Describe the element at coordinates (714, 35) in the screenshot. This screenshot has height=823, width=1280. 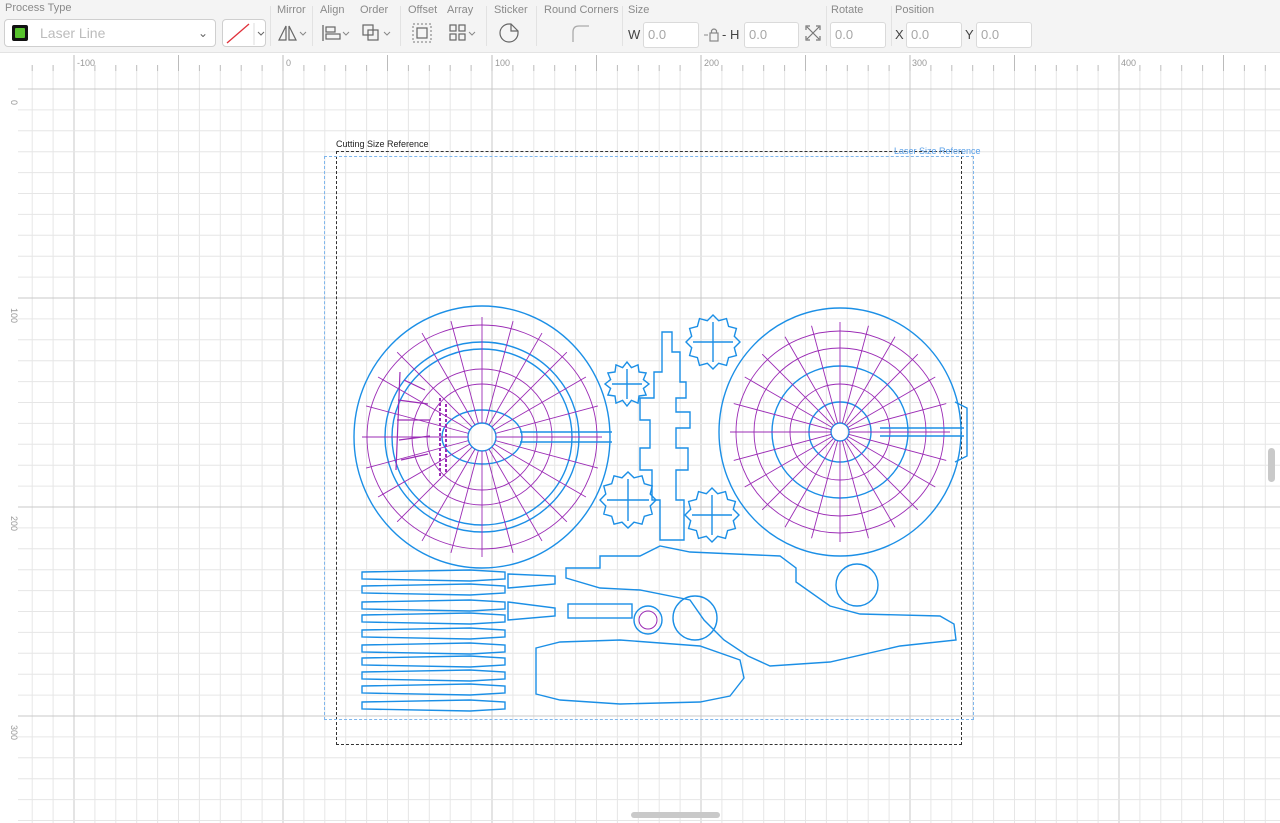
I see `lock-icon` at that location.